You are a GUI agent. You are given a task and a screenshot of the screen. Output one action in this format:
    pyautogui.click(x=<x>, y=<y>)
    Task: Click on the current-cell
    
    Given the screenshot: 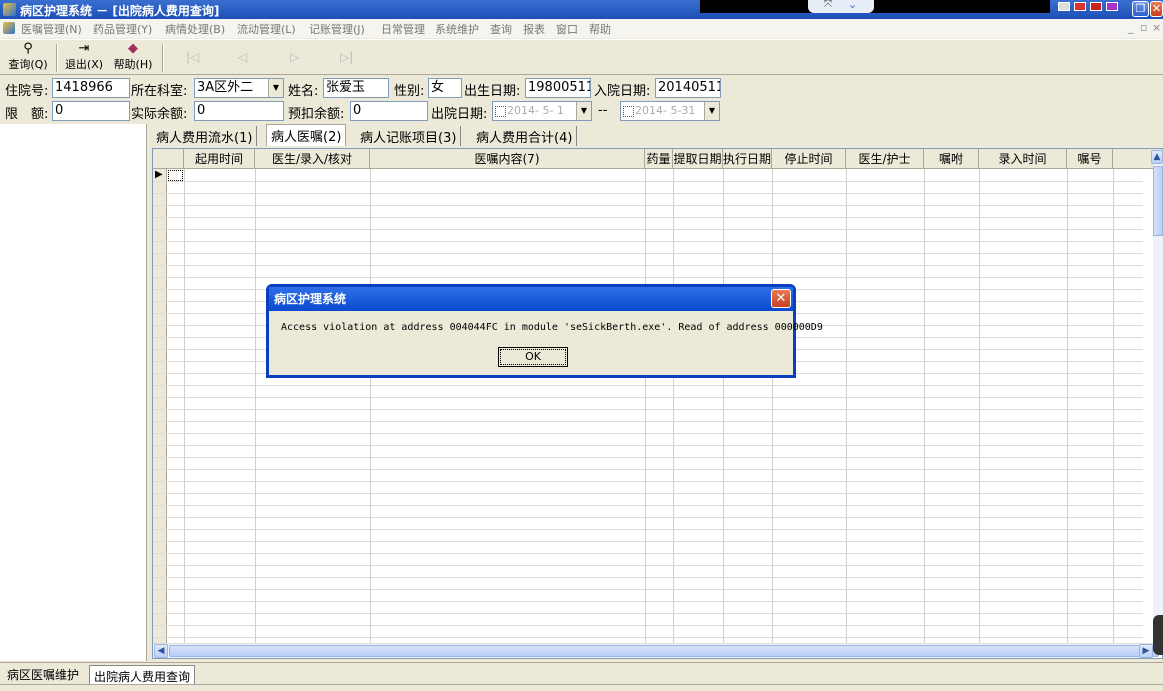 What is the action you would take?
    pyautogui.click(x=175, y=175)
    